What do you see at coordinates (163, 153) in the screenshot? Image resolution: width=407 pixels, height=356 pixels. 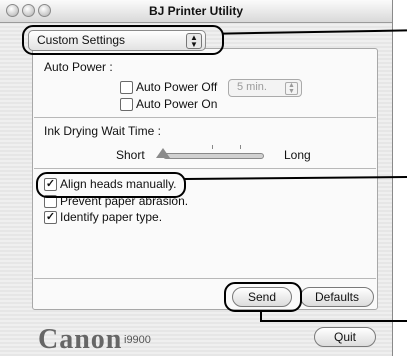 I see `ink-drying-slider-thumb` at bounding box center [163, 153].